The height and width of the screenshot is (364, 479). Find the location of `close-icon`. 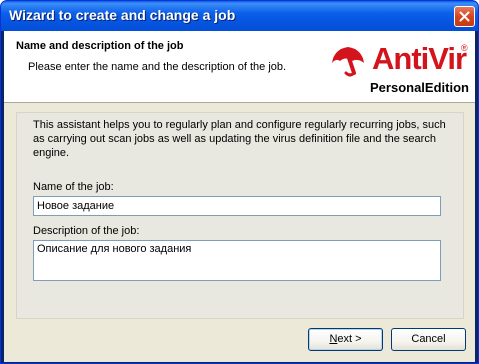

close-icon is located at coordinates (464, 16).